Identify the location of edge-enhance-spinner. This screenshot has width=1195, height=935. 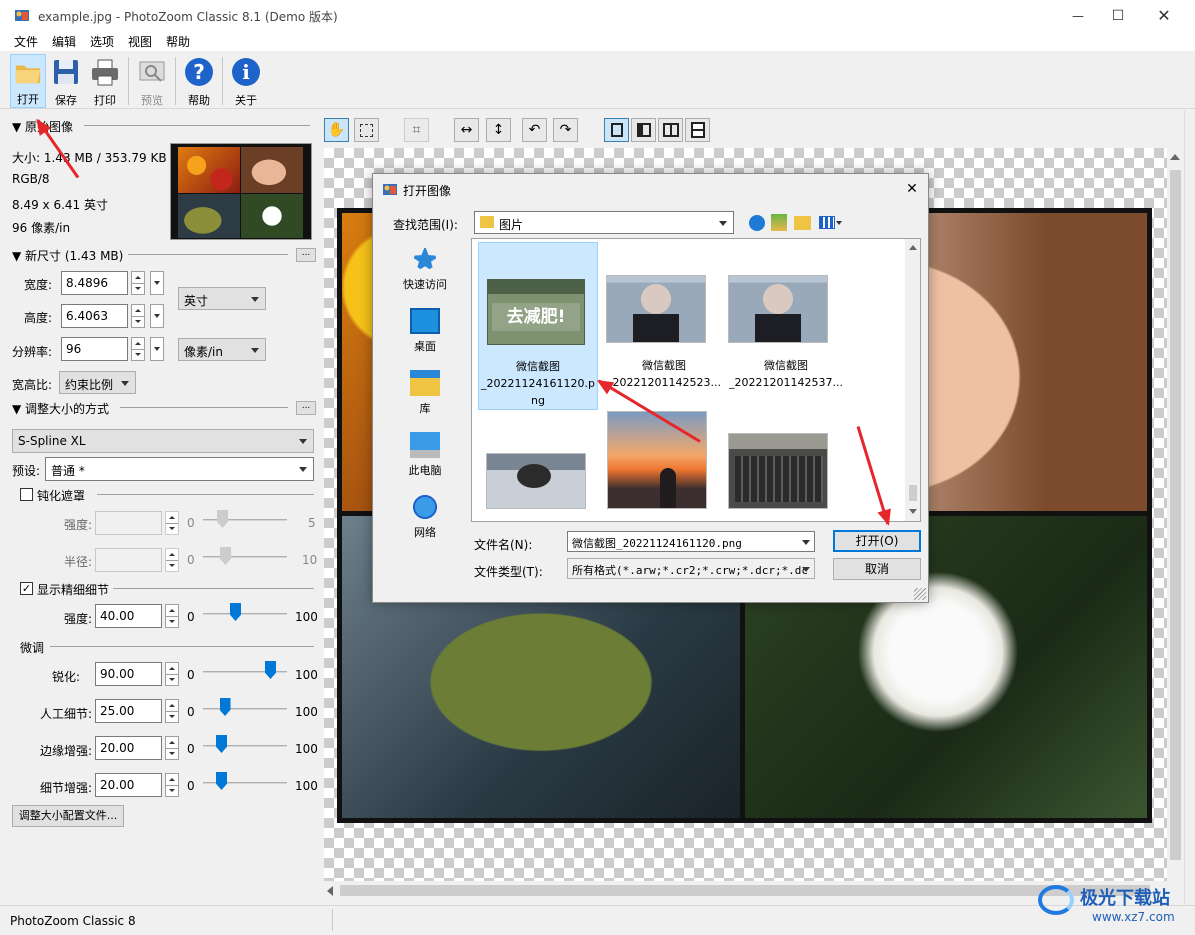
(172, 748).